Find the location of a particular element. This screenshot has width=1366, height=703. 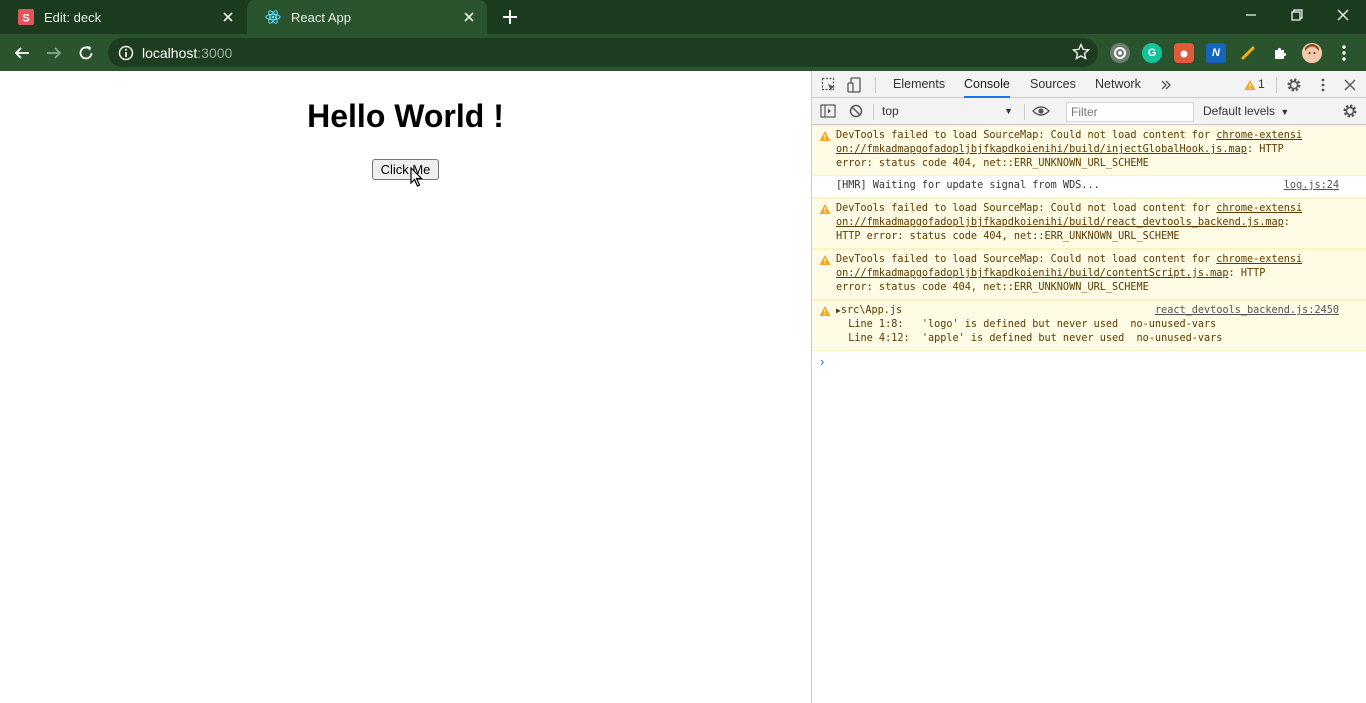

profile-avatar-icon is located at coordinates (1312, 53).